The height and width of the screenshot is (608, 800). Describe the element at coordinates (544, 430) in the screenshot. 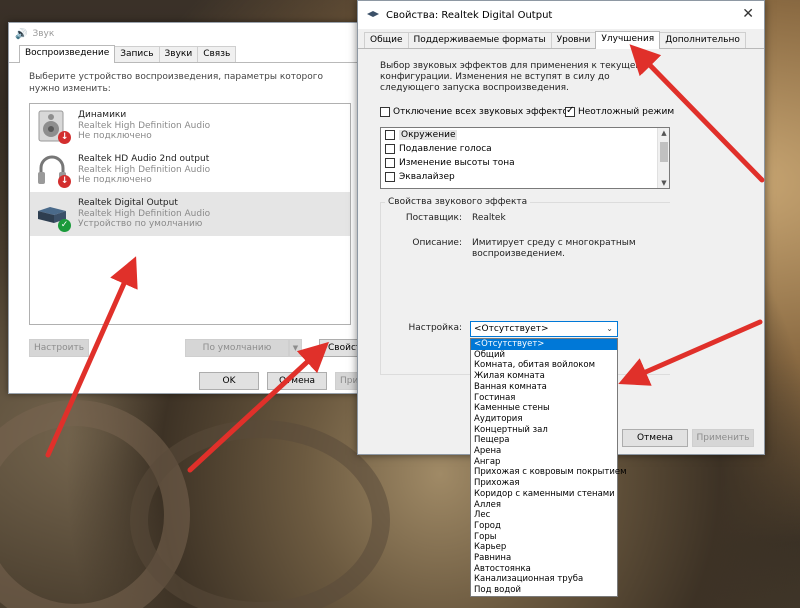

I see `dropdown-option: Концертный зал` at that location.